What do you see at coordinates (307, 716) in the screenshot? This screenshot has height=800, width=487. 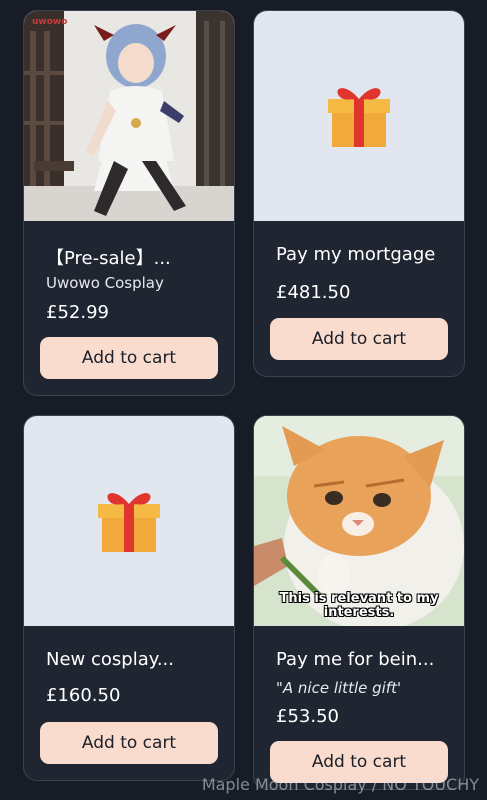 I see `product-price: £53.50` at bounding box center [307, 716].